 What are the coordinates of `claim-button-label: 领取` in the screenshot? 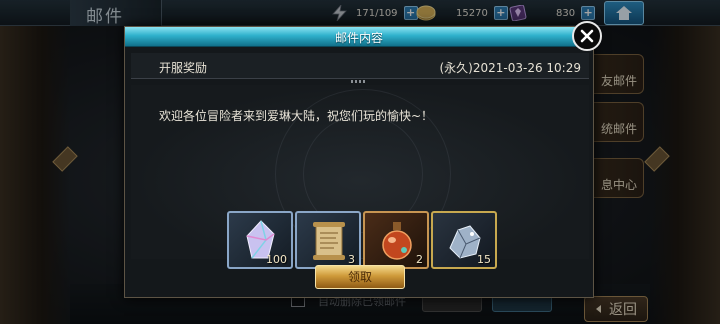 It's located at (359, 277).